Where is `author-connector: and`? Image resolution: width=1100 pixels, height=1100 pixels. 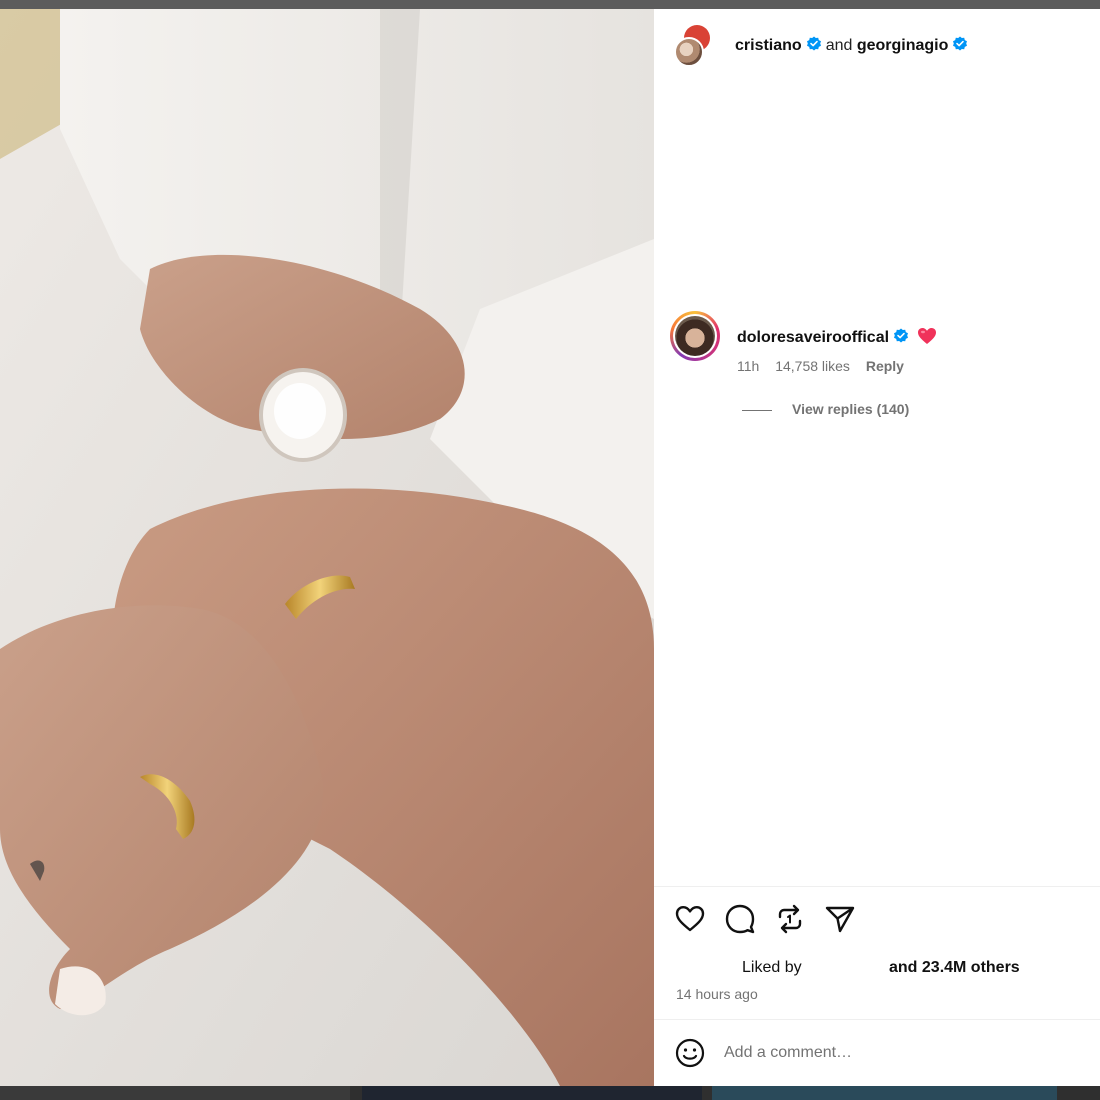
author-connector: and is located at coordinates (839, 45).